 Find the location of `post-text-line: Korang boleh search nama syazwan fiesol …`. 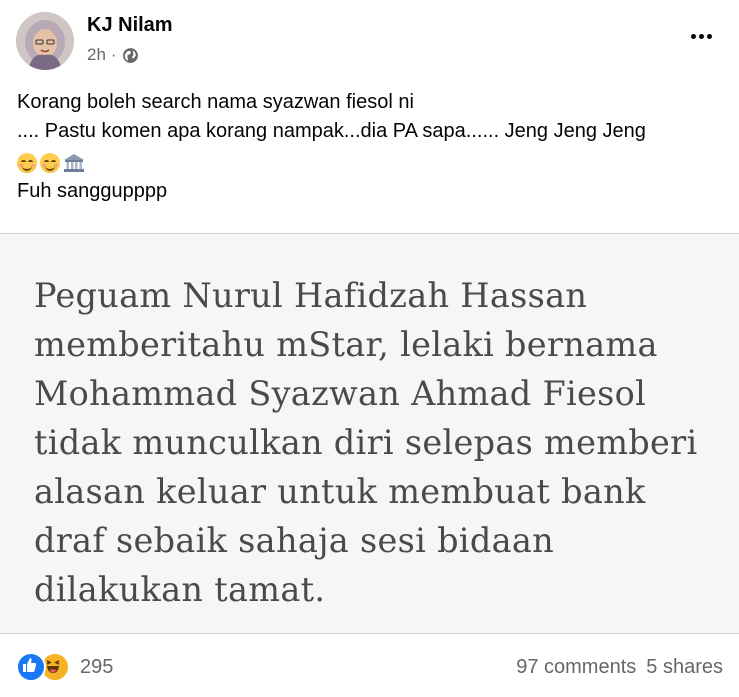

post-text-line: Korang boleh search nama syazwan fiesol … is located at coordinates (215, 102).